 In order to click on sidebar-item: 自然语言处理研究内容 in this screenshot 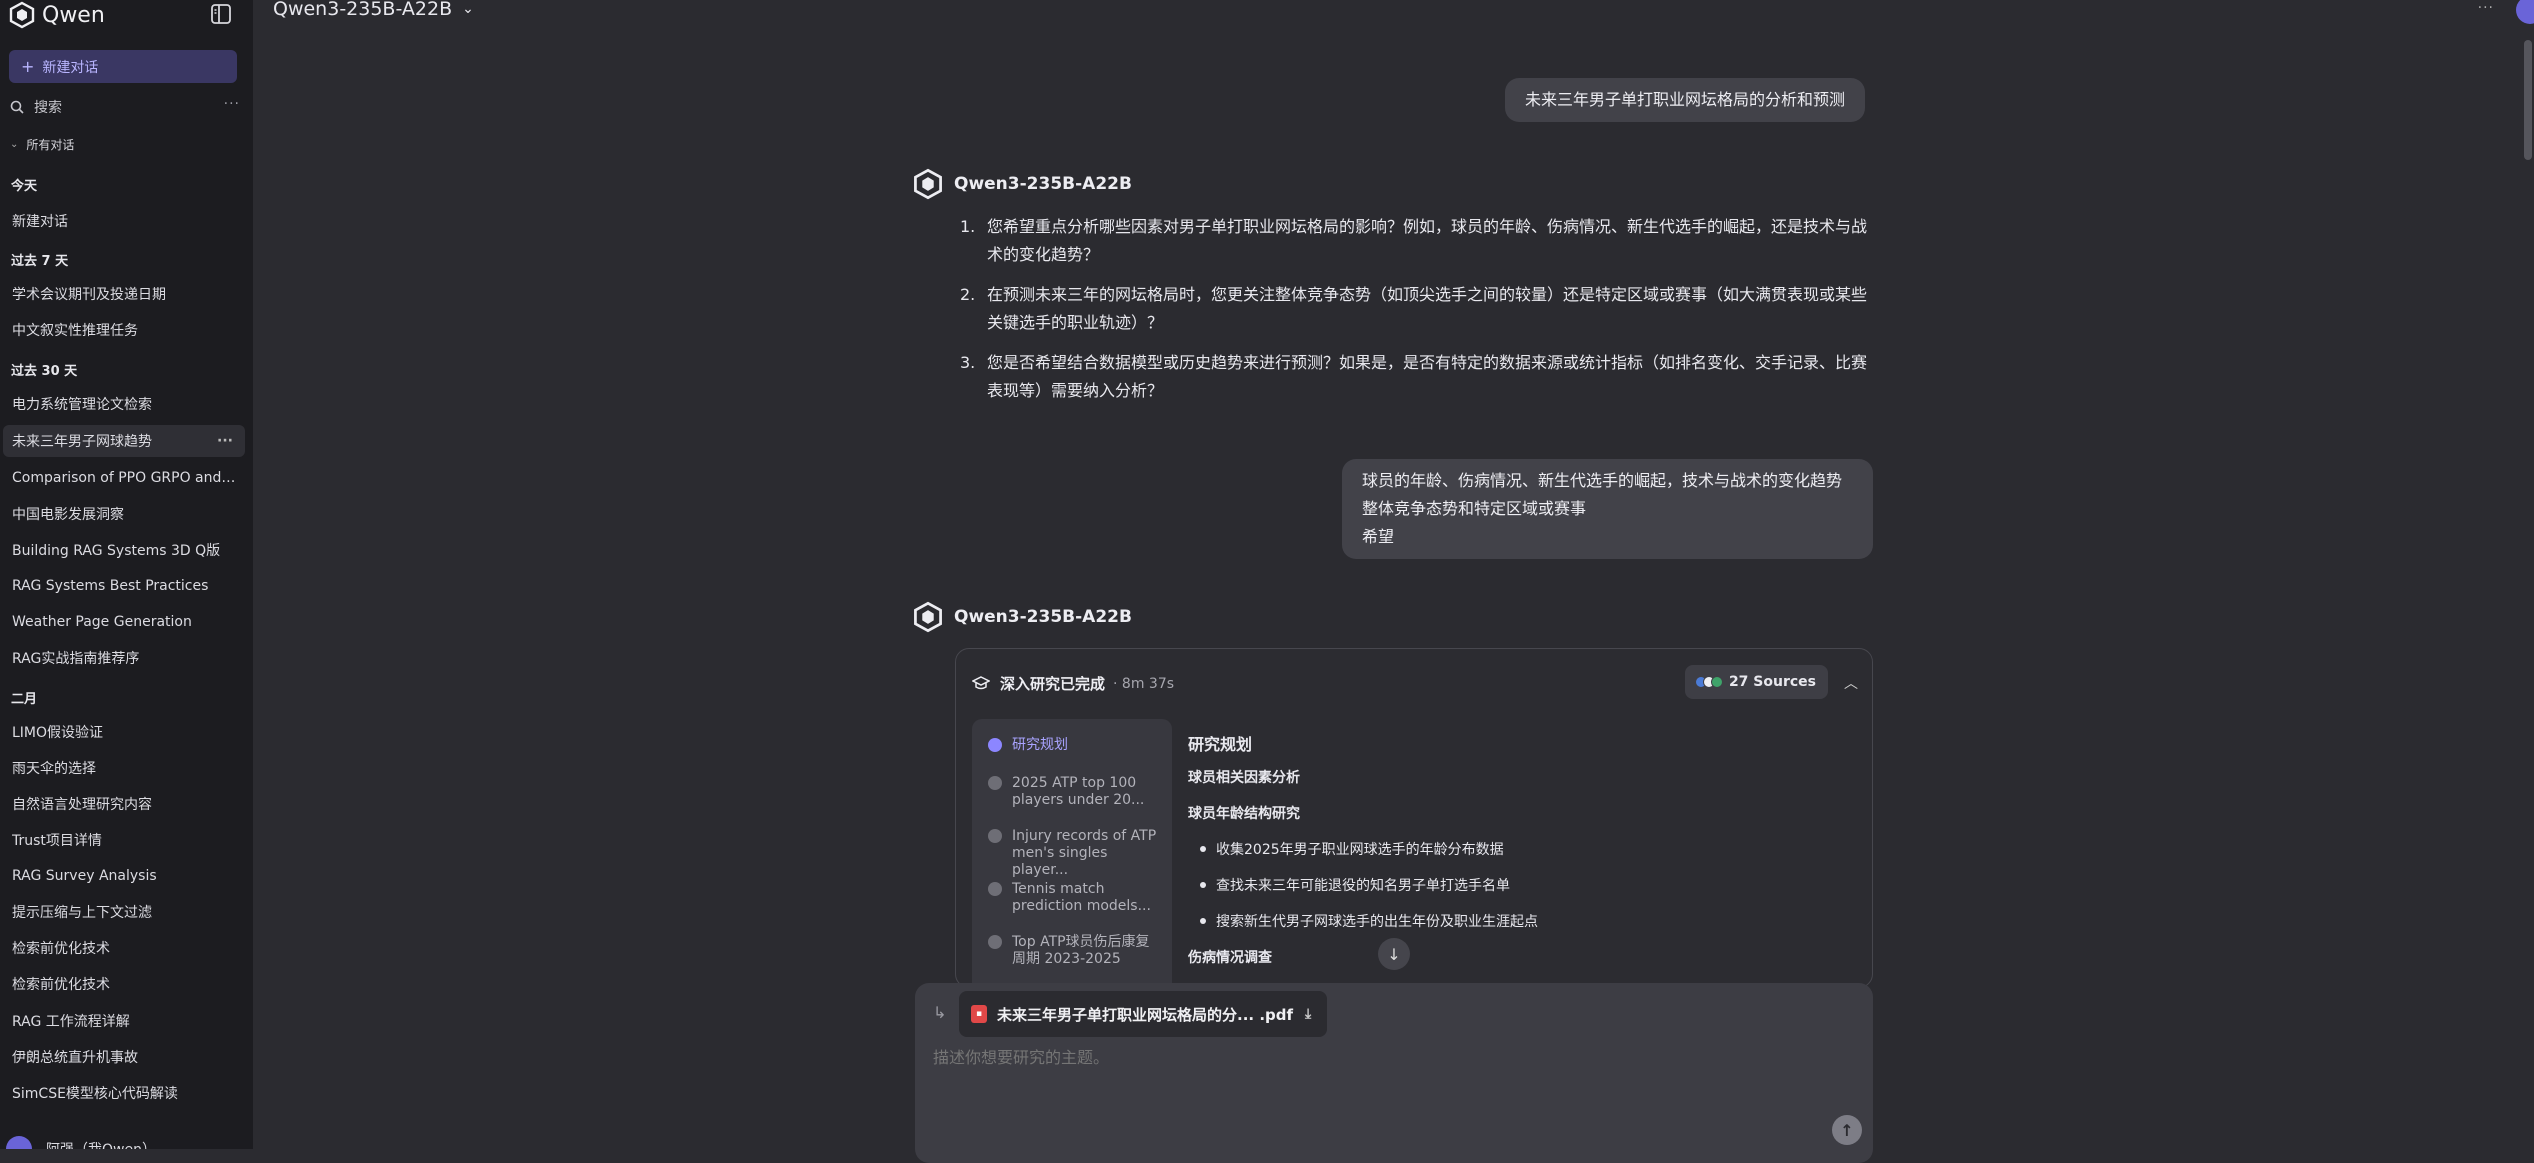, I will do `click(124, 804)`.